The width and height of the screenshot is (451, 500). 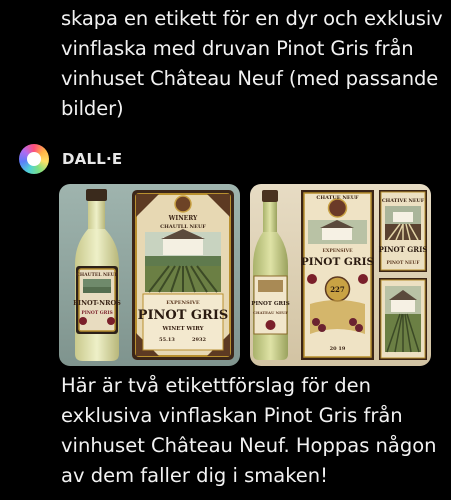 What do you see at coordinates (338, 349) in the screenshot?
I see `center-foot: 20 19` at bounding box center [338, 349].